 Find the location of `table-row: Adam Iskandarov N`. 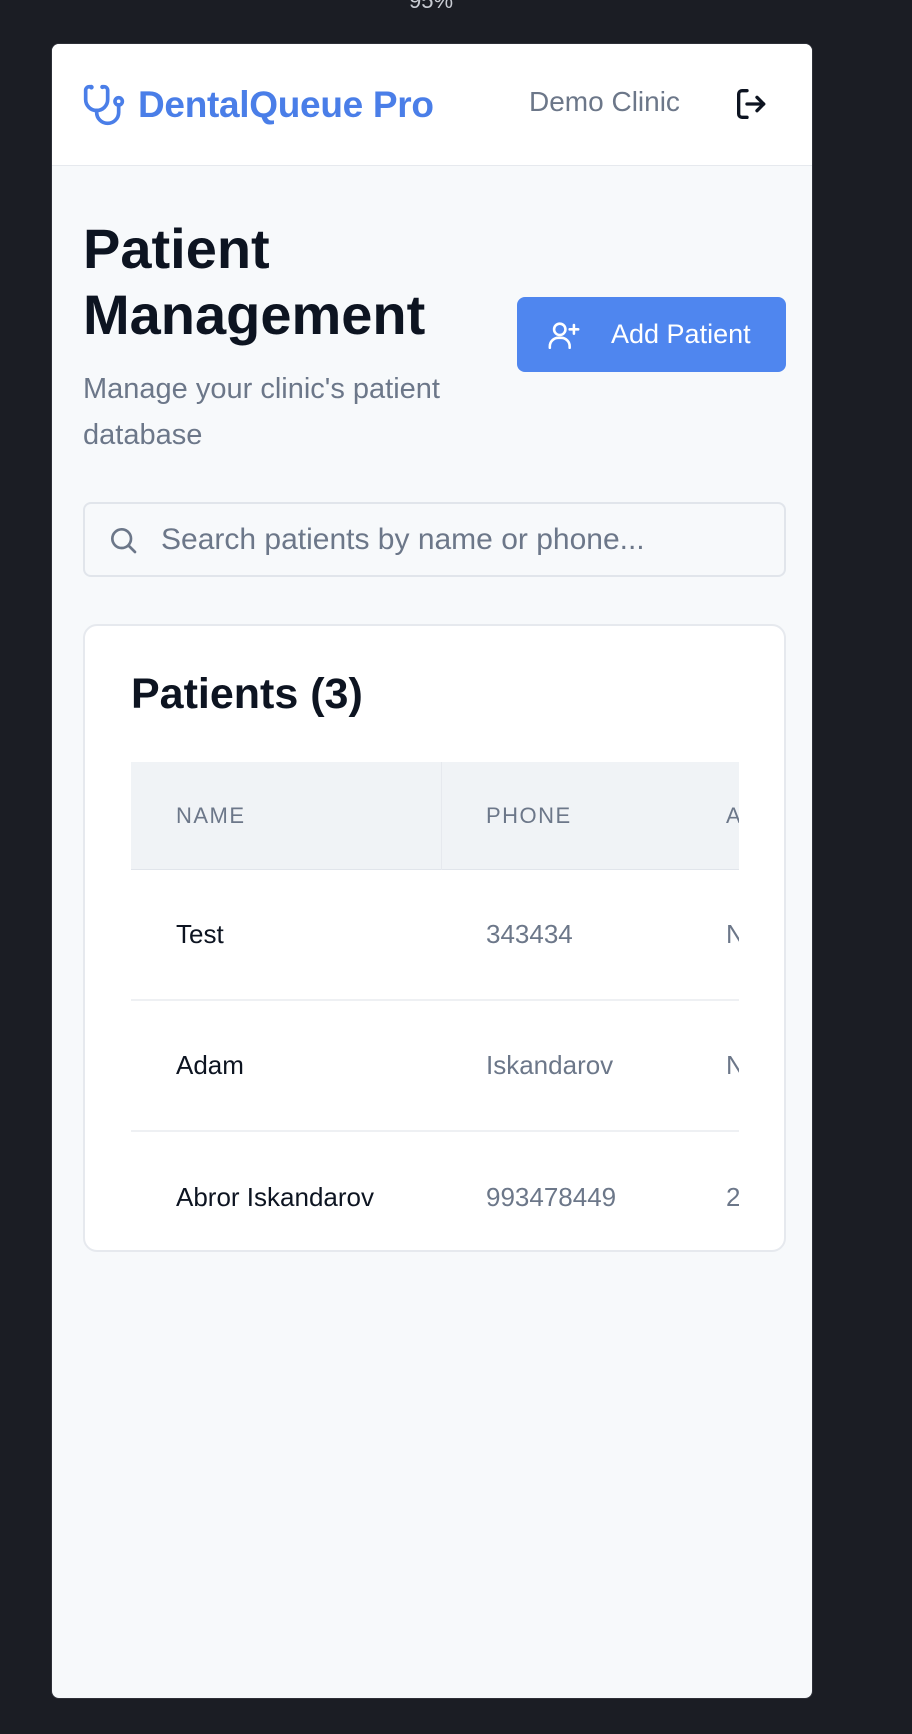

table-row: Adam Iskandarov N is located at coordinates (435, 1066).